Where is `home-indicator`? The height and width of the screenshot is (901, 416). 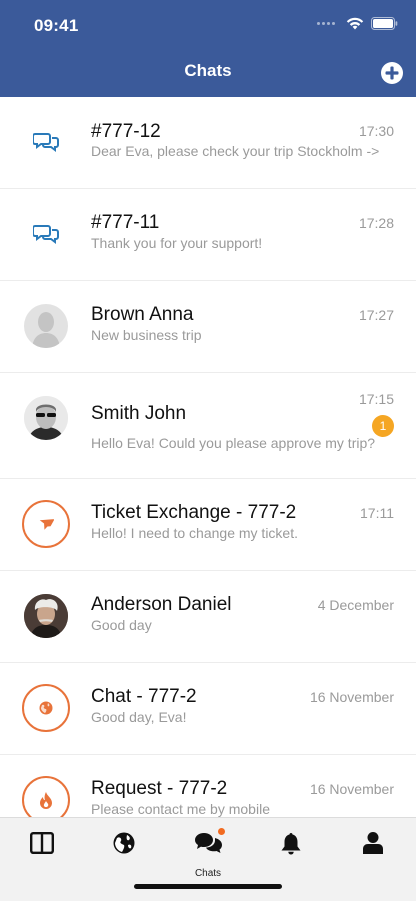 home-indicator is located at coordinates (208, 886).